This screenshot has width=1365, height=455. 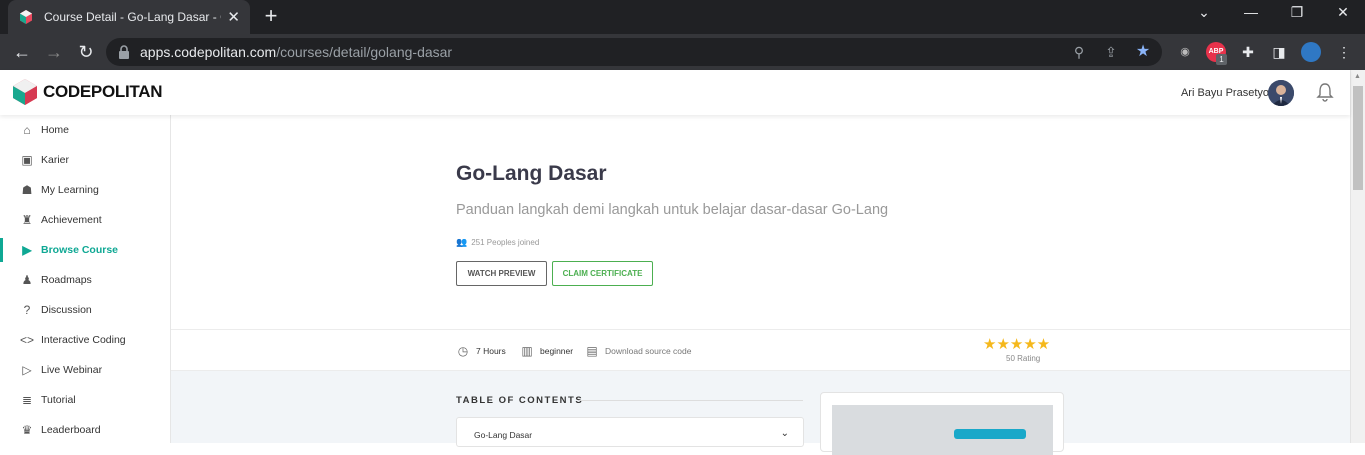 I want to click on share-icon: ⇪, so click(x=1111, y=52).